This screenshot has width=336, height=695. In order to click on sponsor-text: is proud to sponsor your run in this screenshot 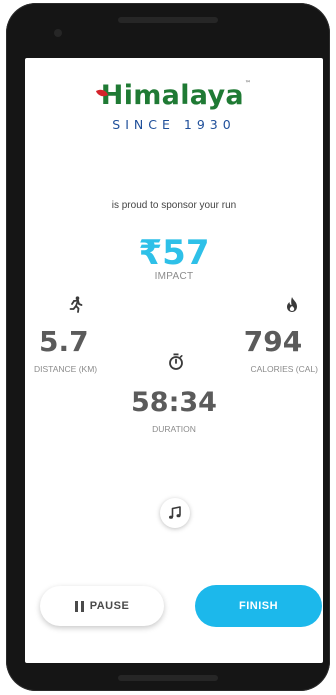, I will do `click(174, 205)`.